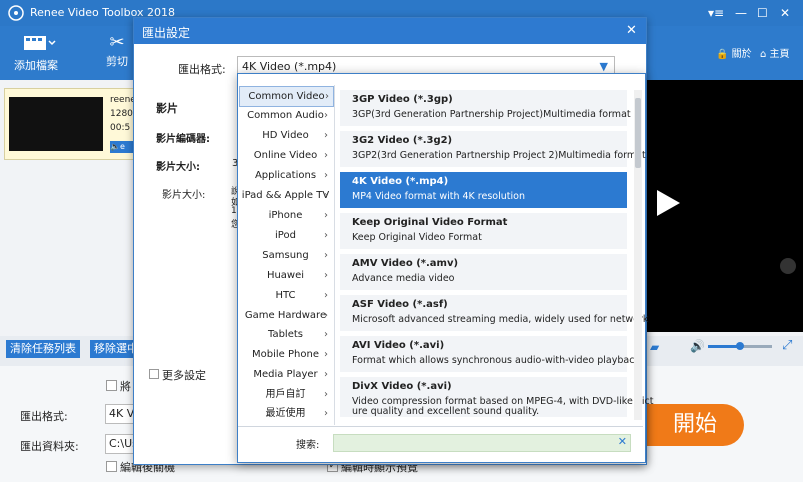 This screenshot has width=803, height=482. What do you see at coordinates (183, 139) in the screenshot?
I see `encoder-label: 影片編碼器:` at bounding box center [183, 139].